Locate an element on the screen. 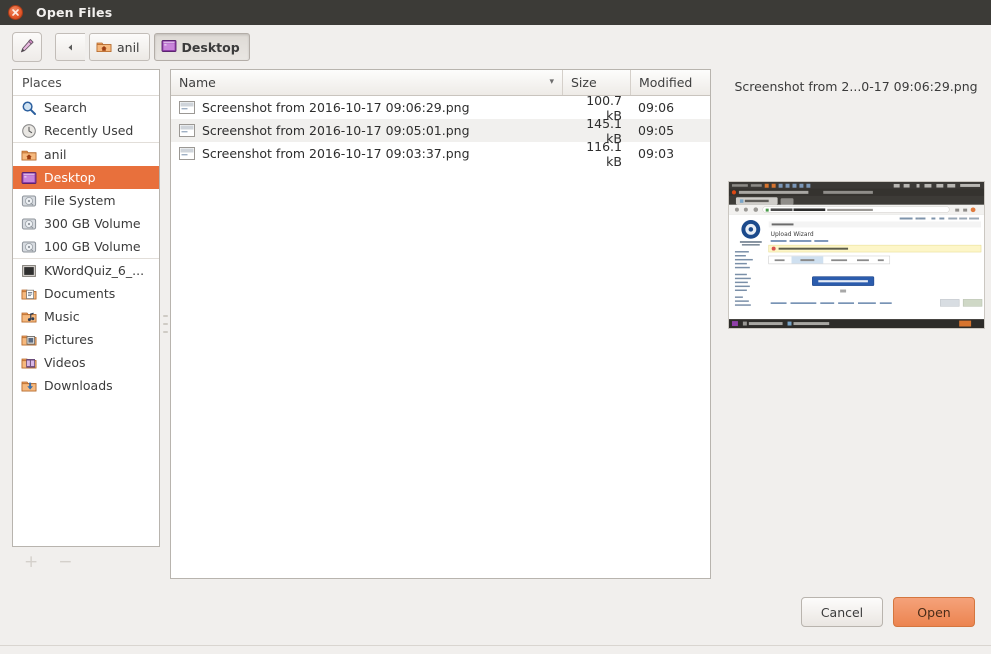  places-item-label: Documents is located at coordinates (80, 293).